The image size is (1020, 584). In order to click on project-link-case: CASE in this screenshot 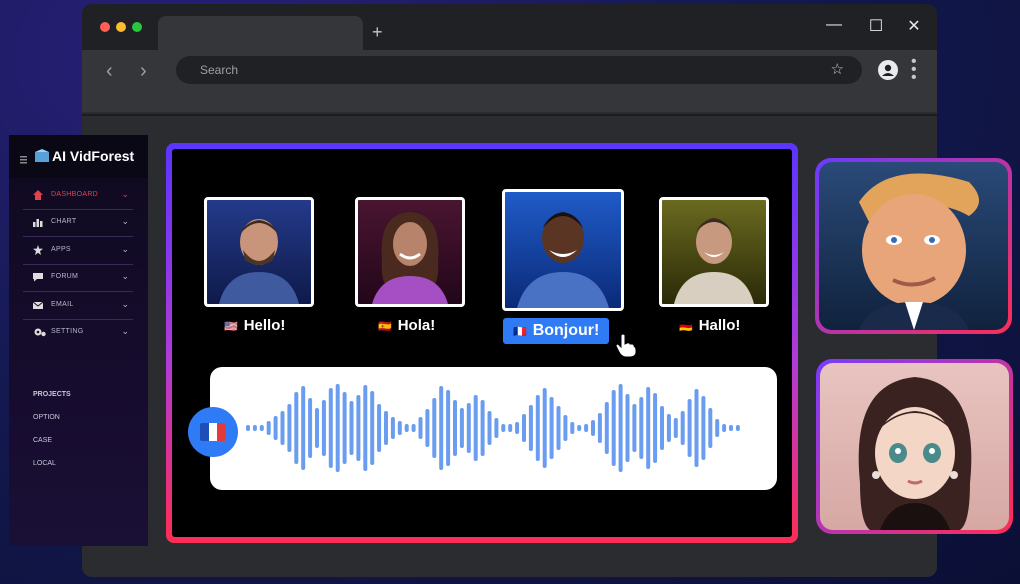, I will do `click(42, 440)`.